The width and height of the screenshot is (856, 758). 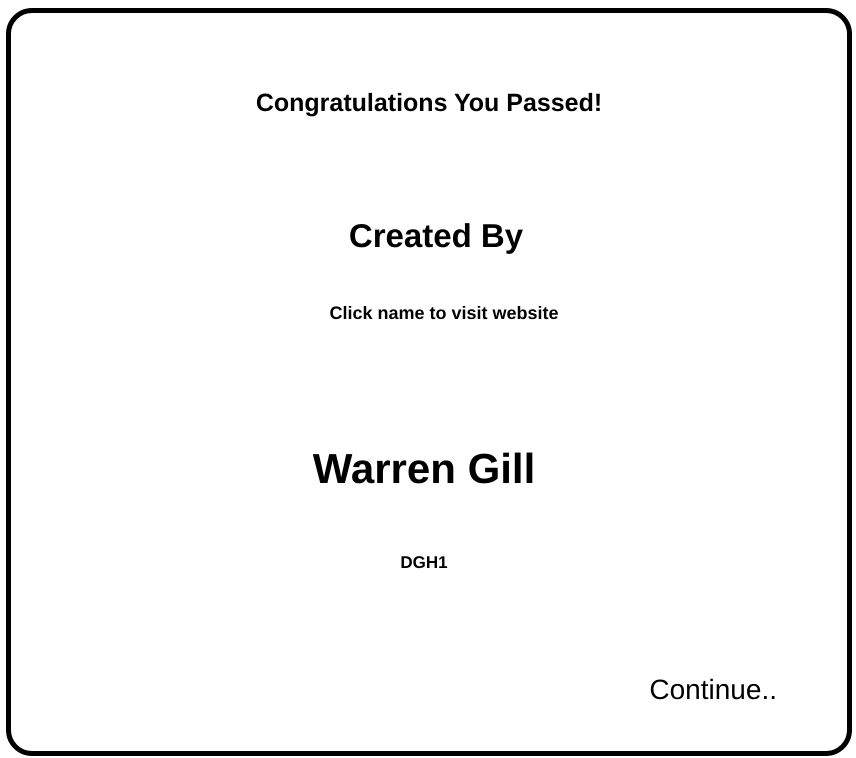 I want to click on continue-button: Continue.., so click(x=713, y=690).